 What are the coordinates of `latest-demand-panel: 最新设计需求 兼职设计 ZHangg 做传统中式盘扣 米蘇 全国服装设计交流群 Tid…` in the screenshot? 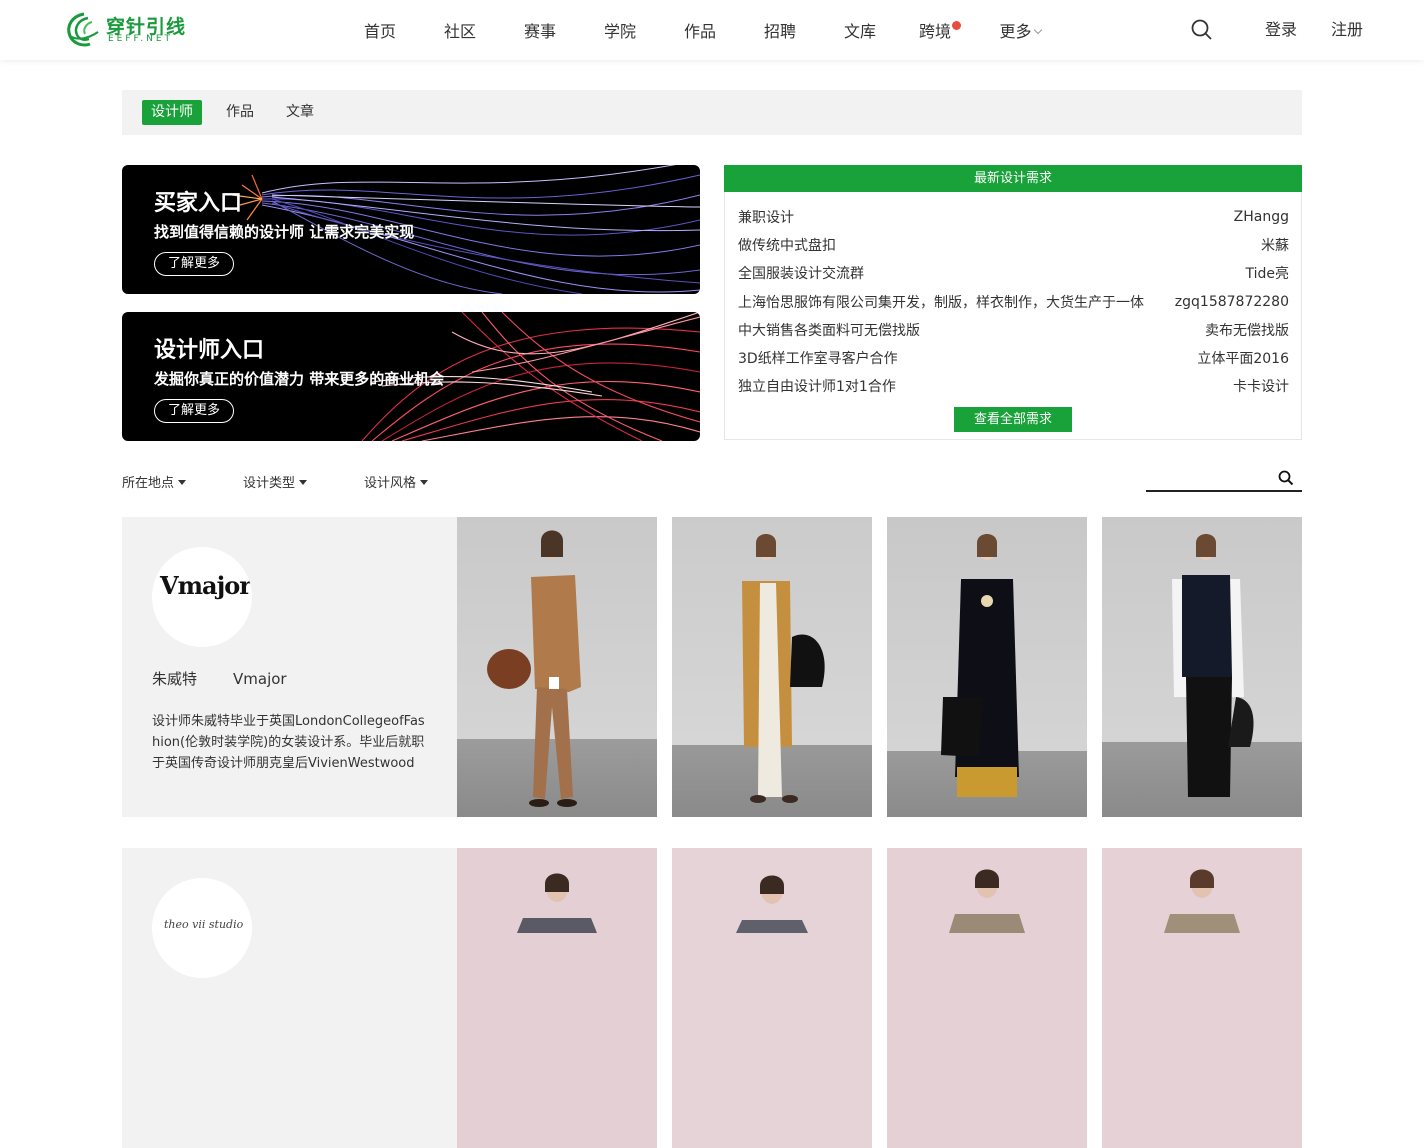 It's located at (1013, 302).